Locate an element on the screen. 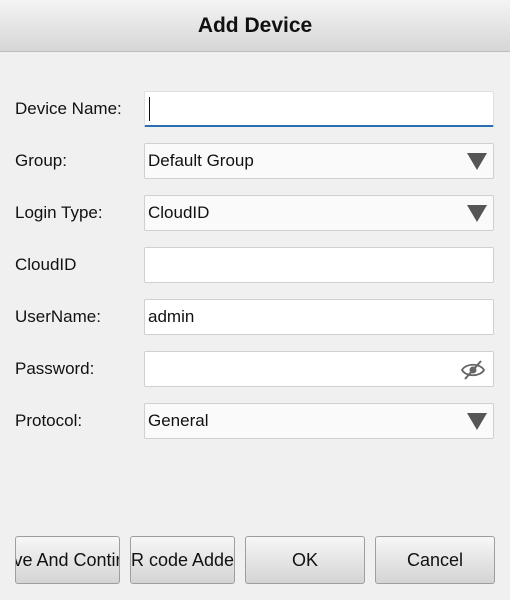 The height and width of the screenshot is (600, 510). password-input is located at coordinates (319, 369).